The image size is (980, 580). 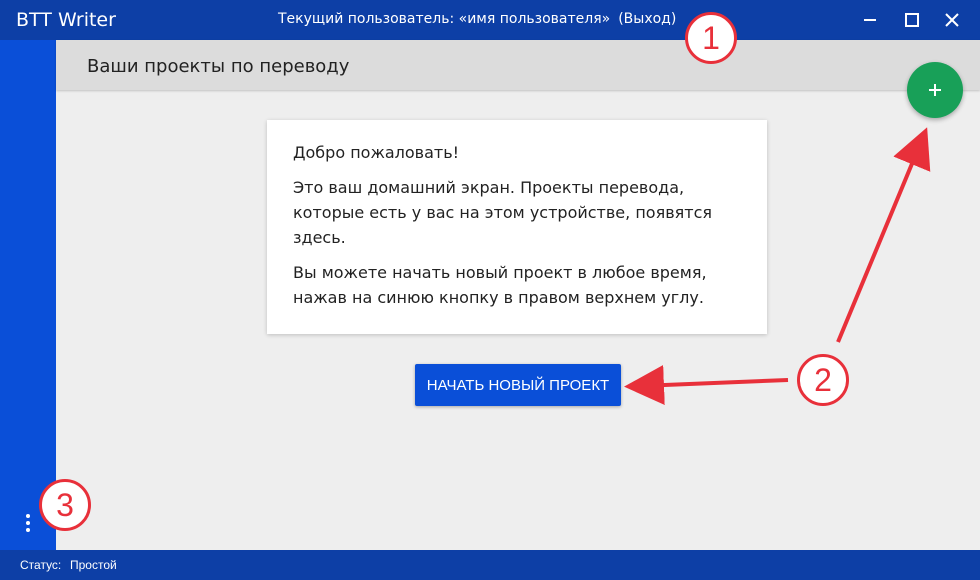 I want to click on minimize-icon, so click(x=870, y=20).